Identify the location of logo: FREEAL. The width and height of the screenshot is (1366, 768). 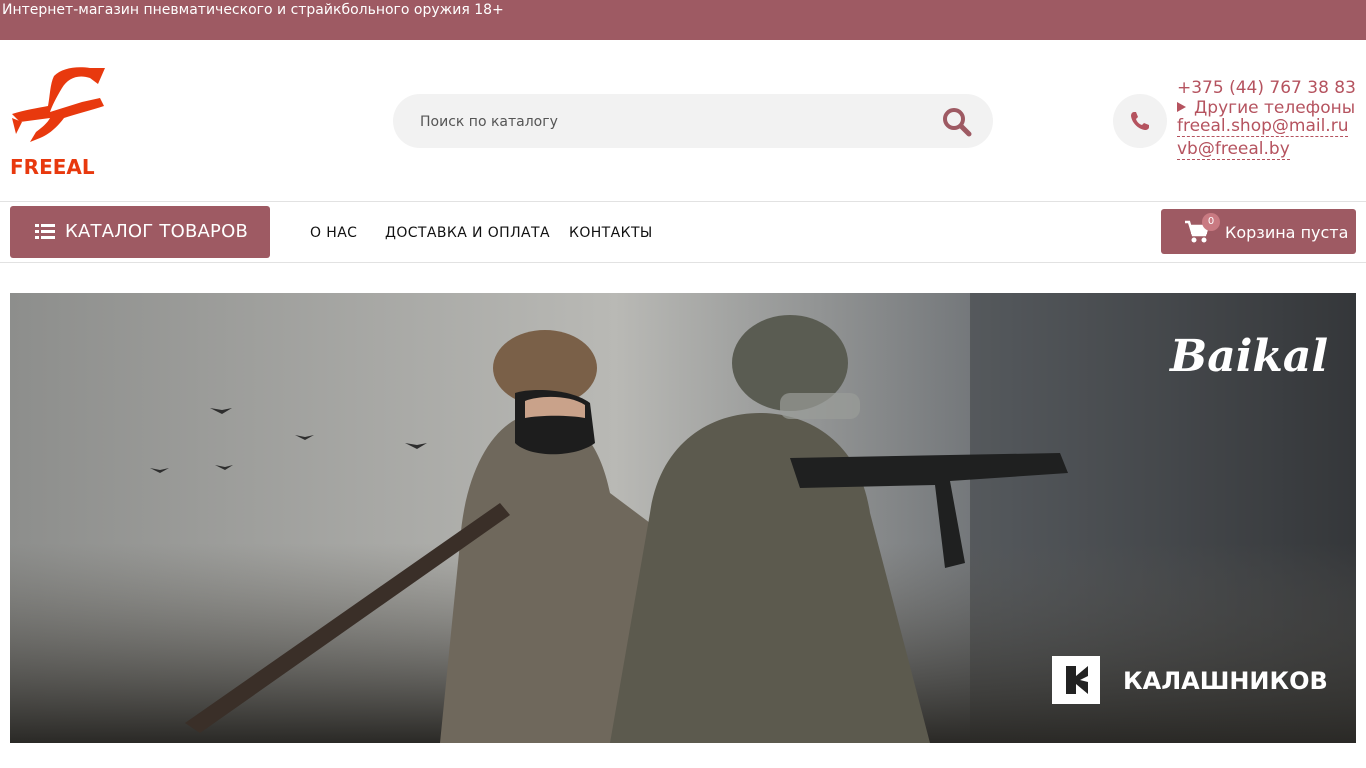
(58, 122).